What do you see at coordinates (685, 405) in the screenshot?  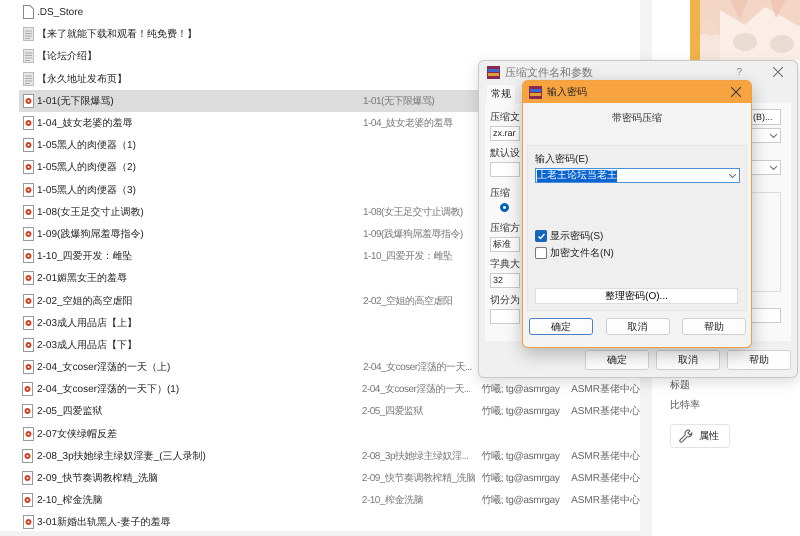 I see `property-label: 比特率` at bounding box center [685, 405].